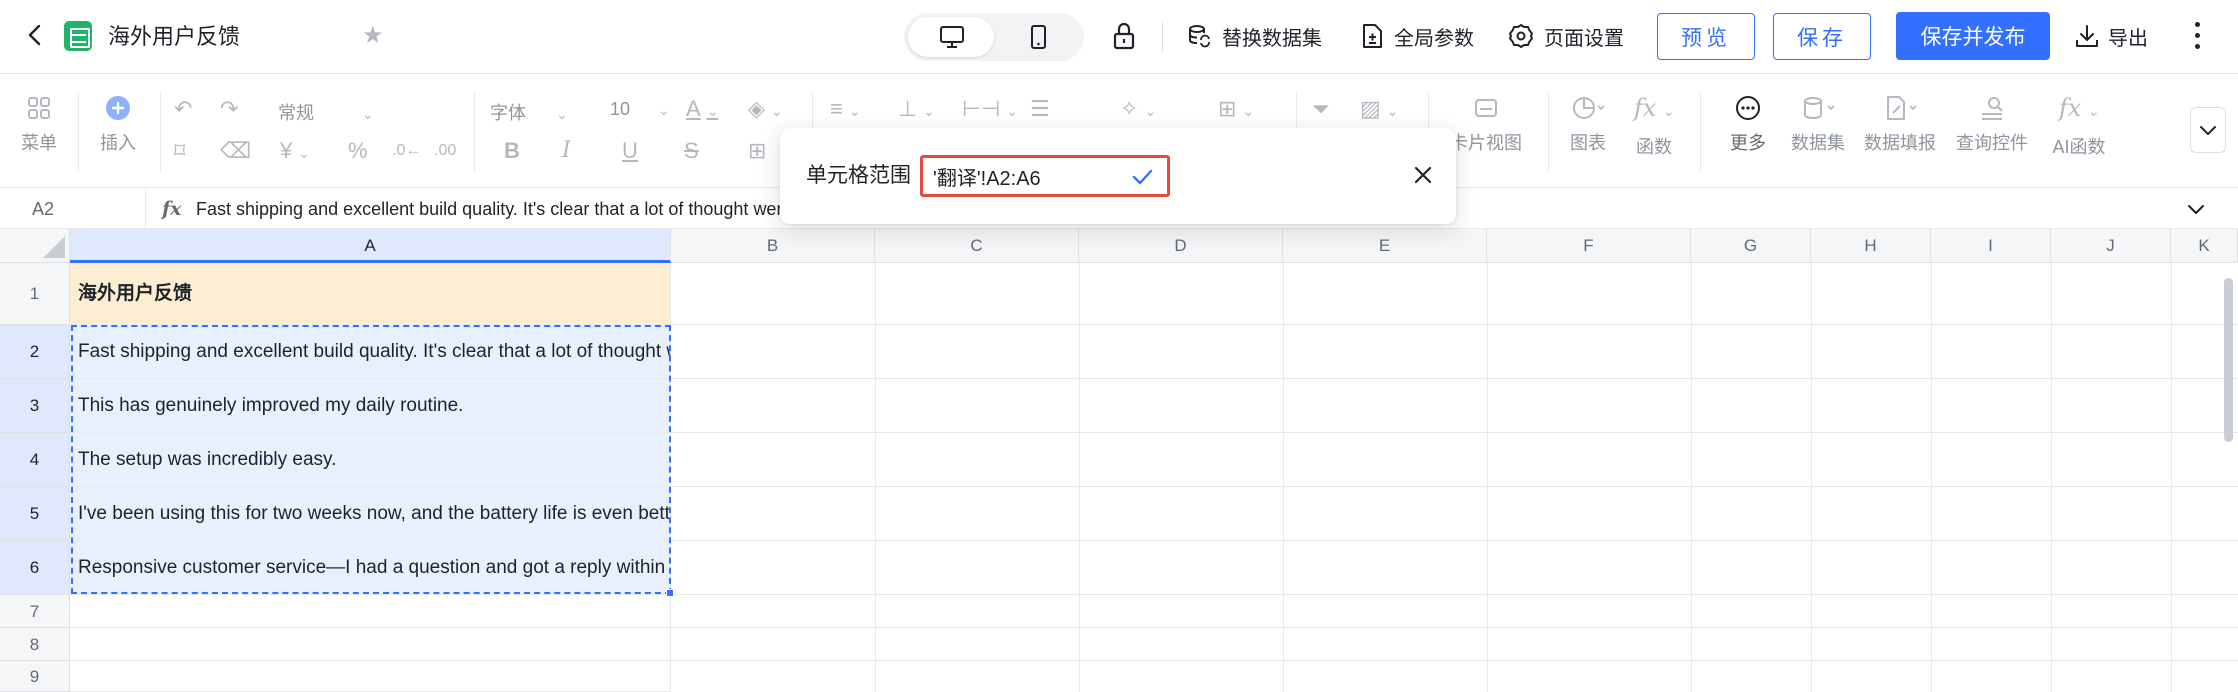 This screenshot has height=692, width=2238. I want to click on ribbon-collapse-button, so click(2208, 130).